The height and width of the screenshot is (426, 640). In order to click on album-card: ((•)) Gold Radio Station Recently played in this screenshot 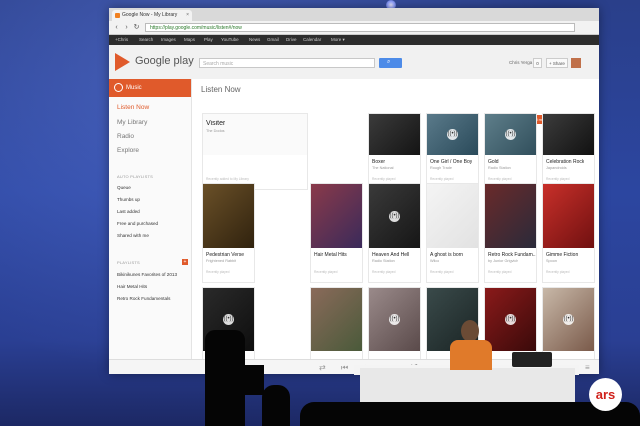, I will do `click(510, 151)`.